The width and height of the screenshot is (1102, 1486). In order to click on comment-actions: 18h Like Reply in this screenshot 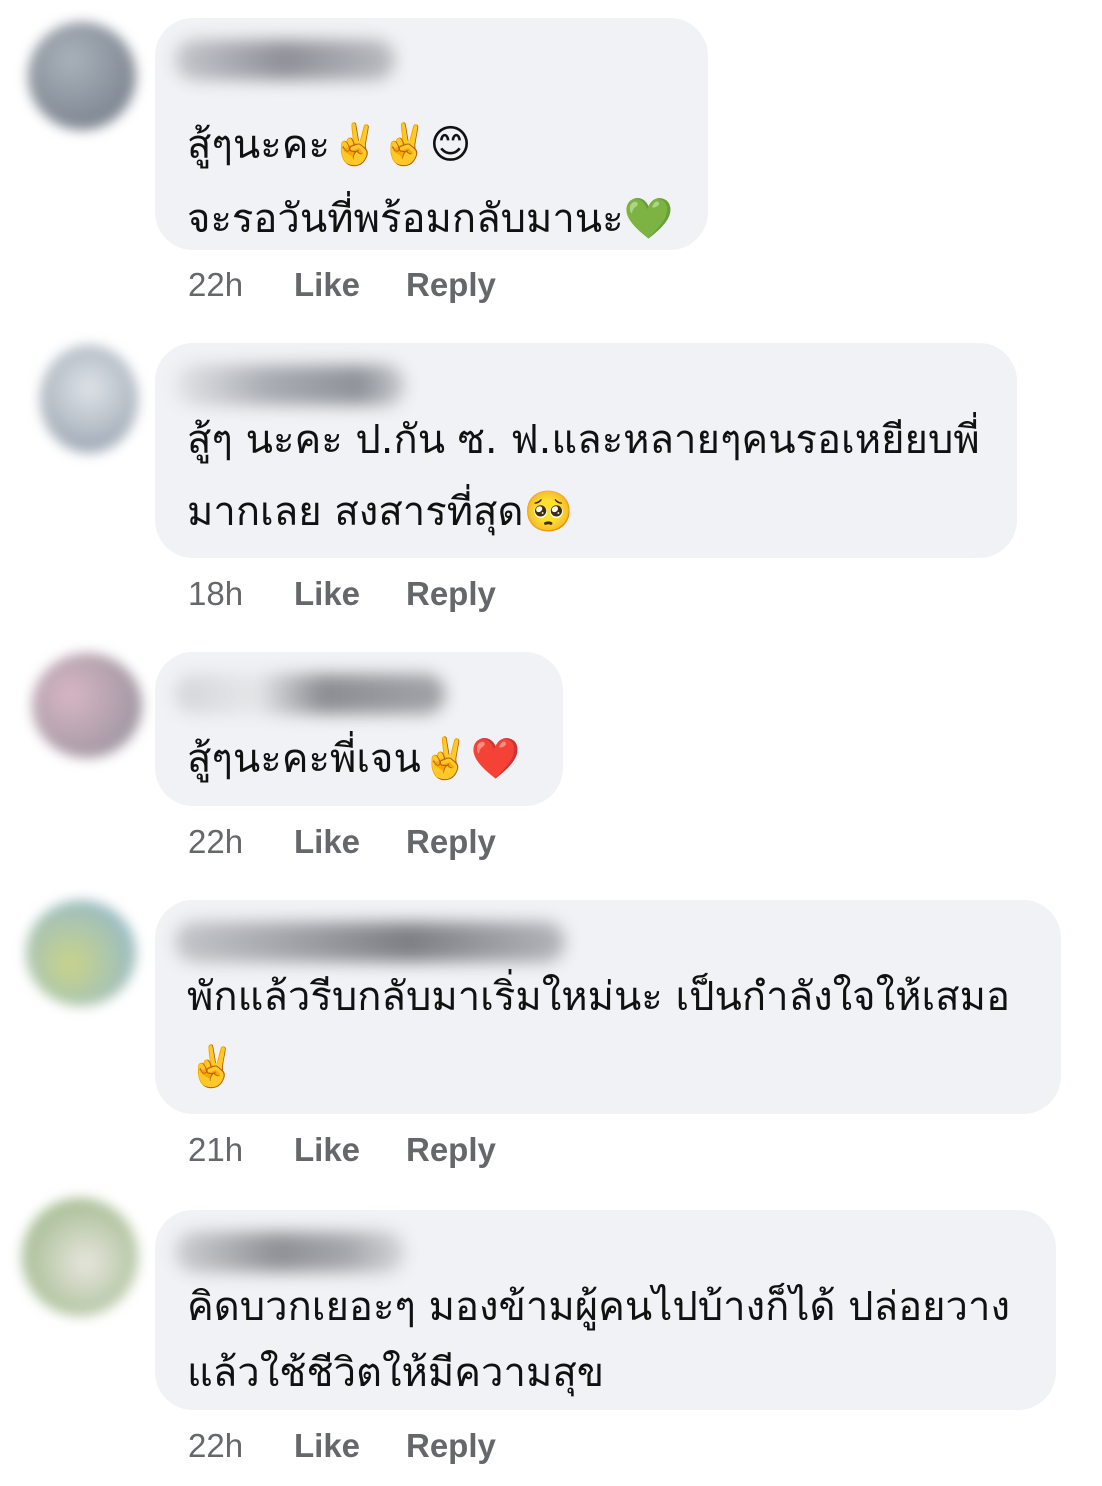, I will do `click(342, 594)`.